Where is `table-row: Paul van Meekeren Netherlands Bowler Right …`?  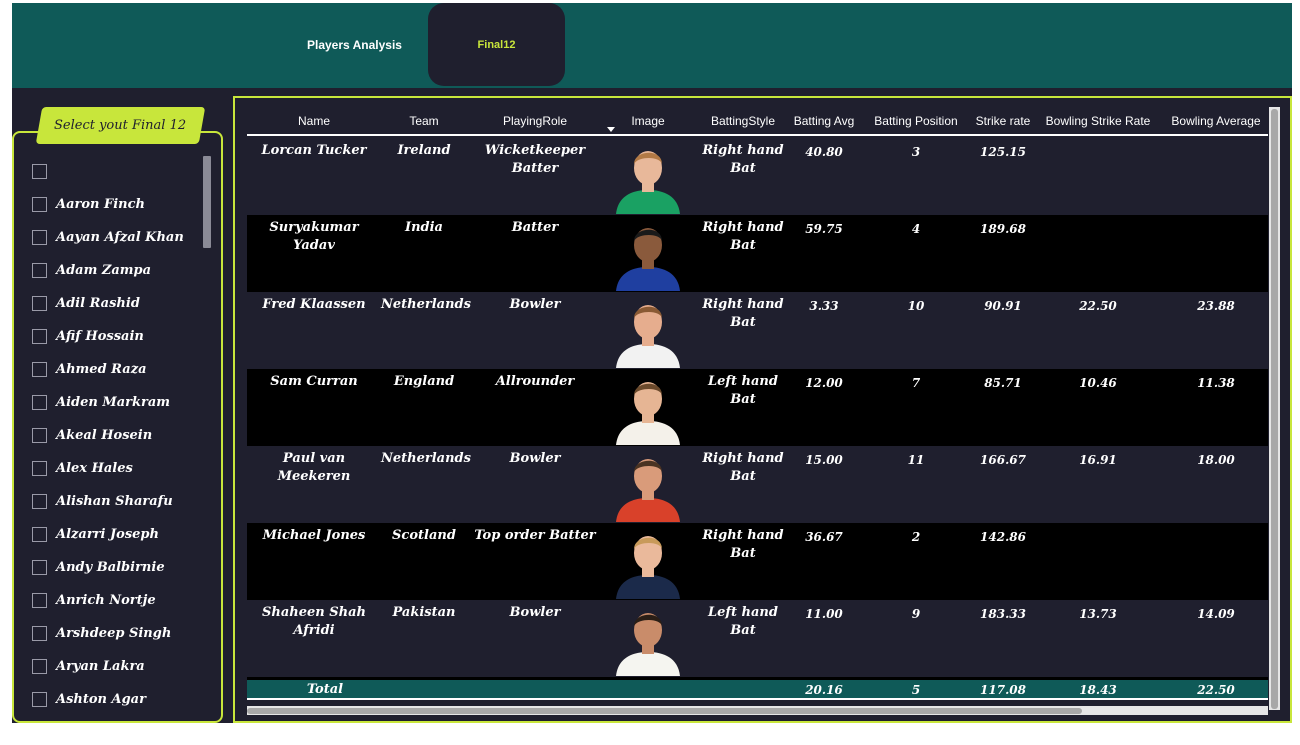
table-row: Paul van Meekeren Netherlands Bowler Right … is located at coordinates (757, 484).